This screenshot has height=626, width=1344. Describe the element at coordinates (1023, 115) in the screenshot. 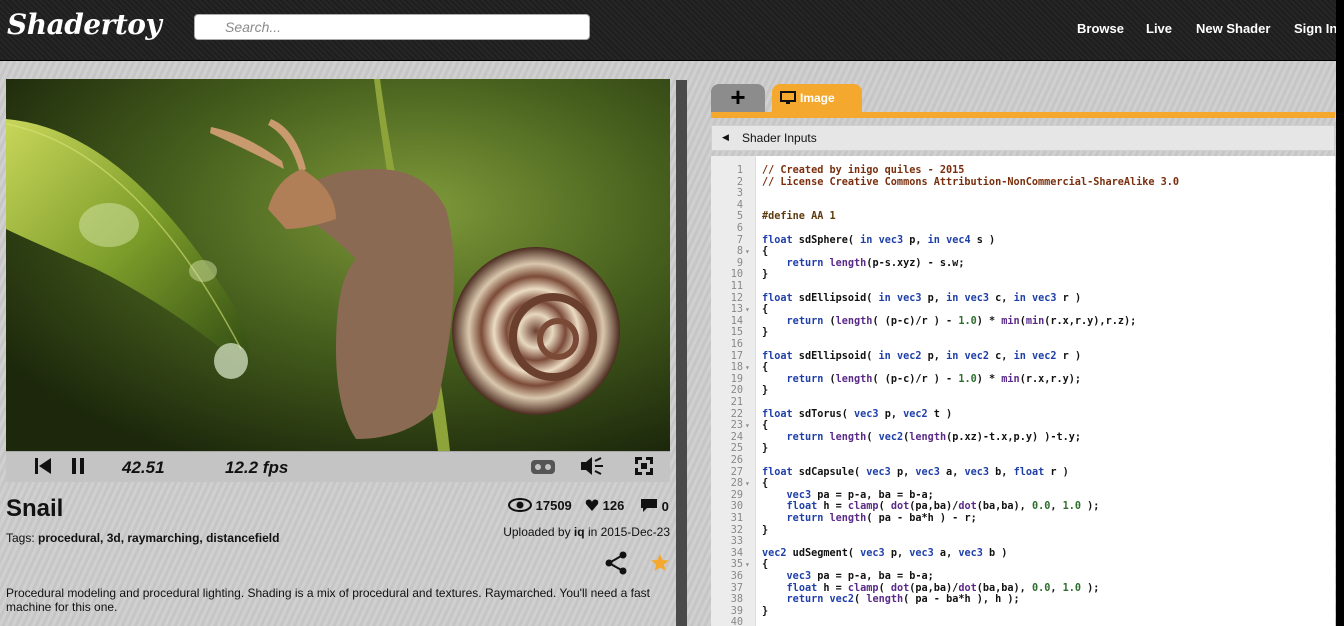

I see `tab-underline` at that location.